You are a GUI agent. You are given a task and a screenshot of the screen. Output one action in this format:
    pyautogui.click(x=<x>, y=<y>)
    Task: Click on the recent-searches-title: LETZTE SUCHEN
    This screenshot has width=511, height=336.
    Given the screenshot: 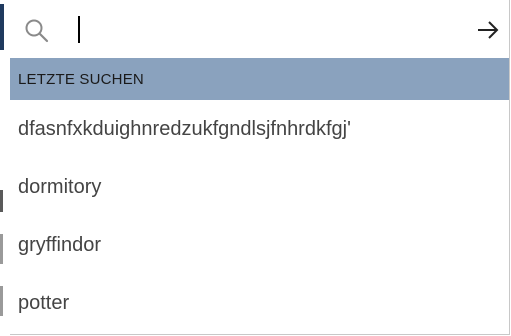 What is the action you would take?
    pyautogui.click(x=81, y=79)
    